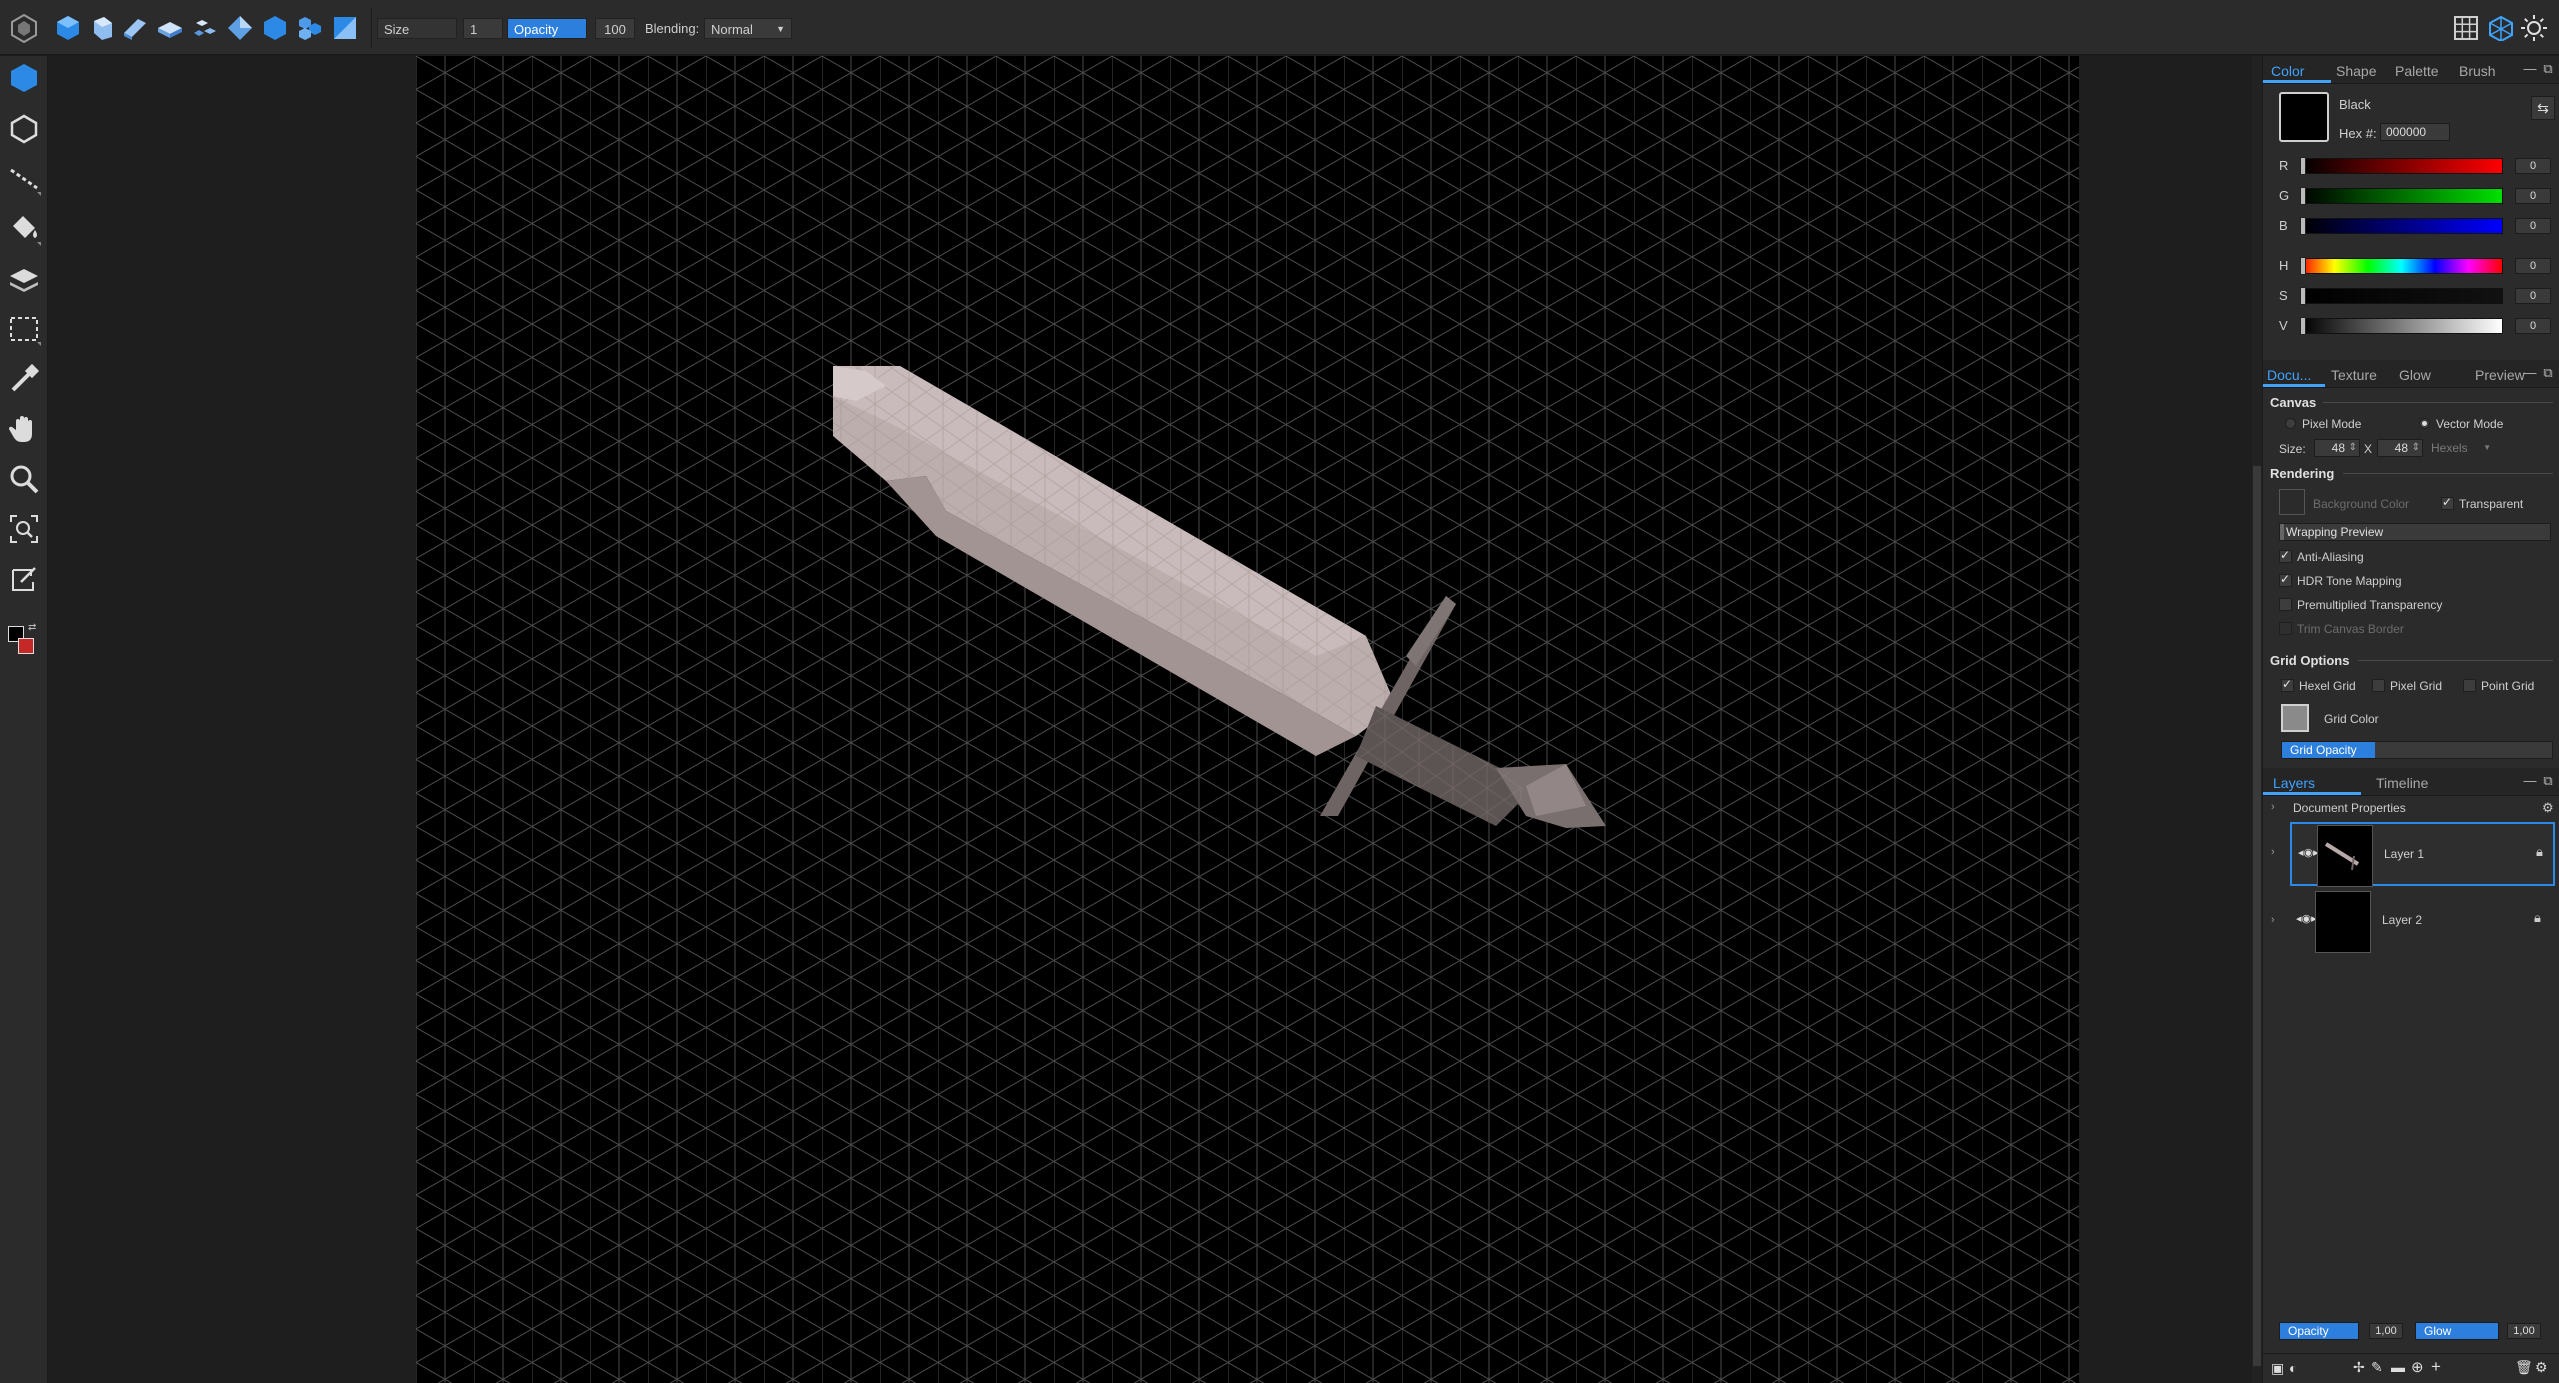  I want to click on app-logo-icon, so click(24, 28).